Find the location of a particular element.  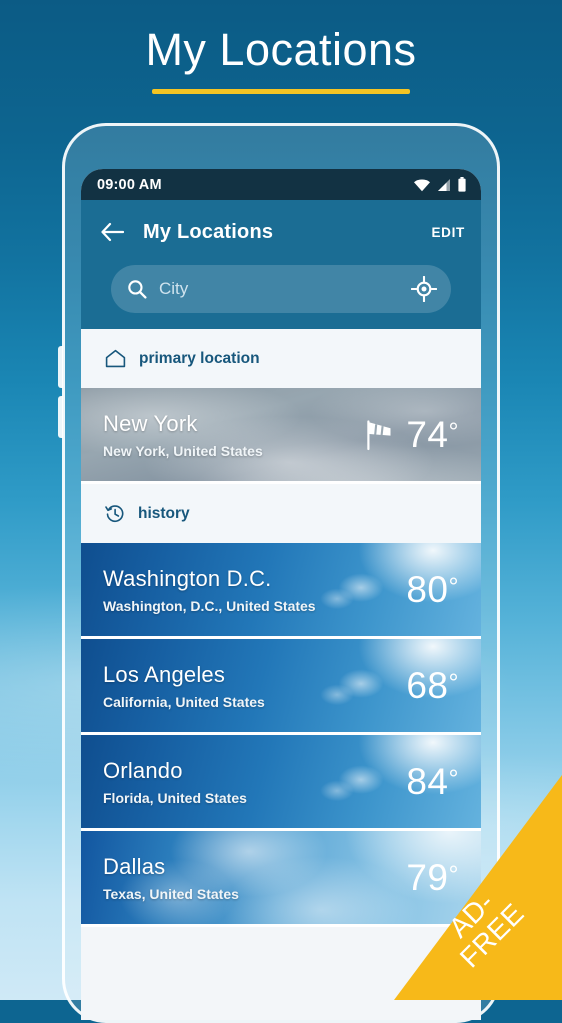

location-region: Texas, United States is located at coordinates (171, 893).